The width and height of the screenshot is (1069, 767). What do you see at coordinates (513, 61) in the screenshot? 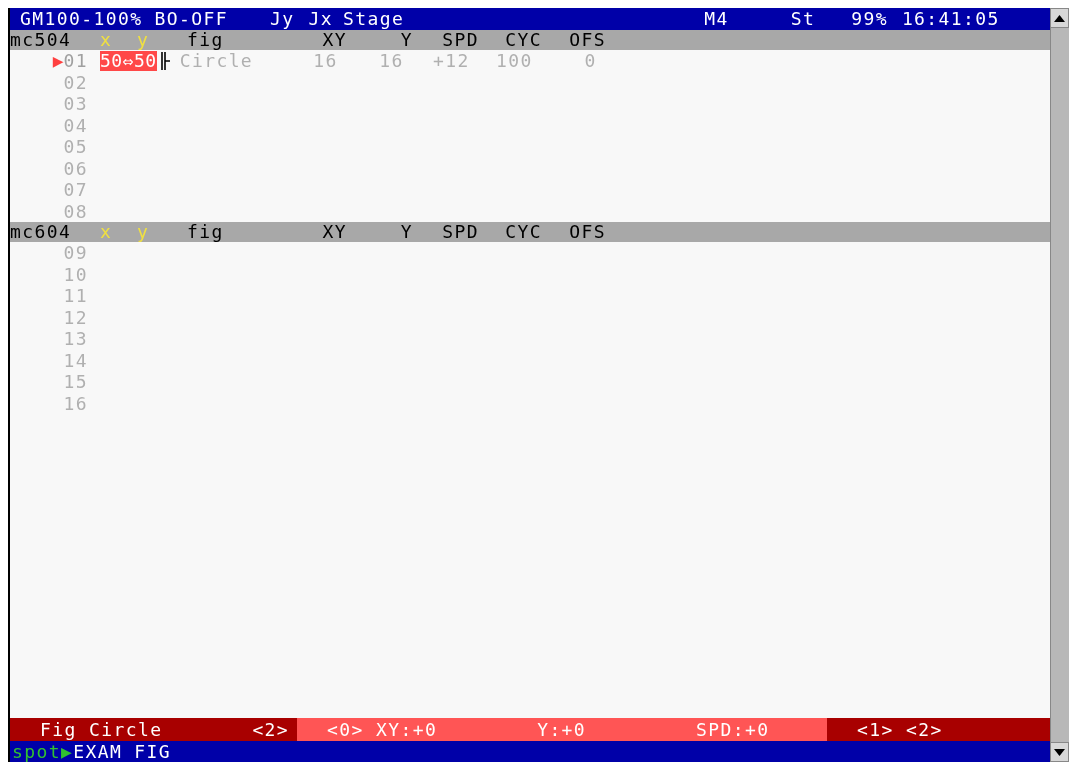
I see `table-cell-text: 100` at bounding box center [513, 61].